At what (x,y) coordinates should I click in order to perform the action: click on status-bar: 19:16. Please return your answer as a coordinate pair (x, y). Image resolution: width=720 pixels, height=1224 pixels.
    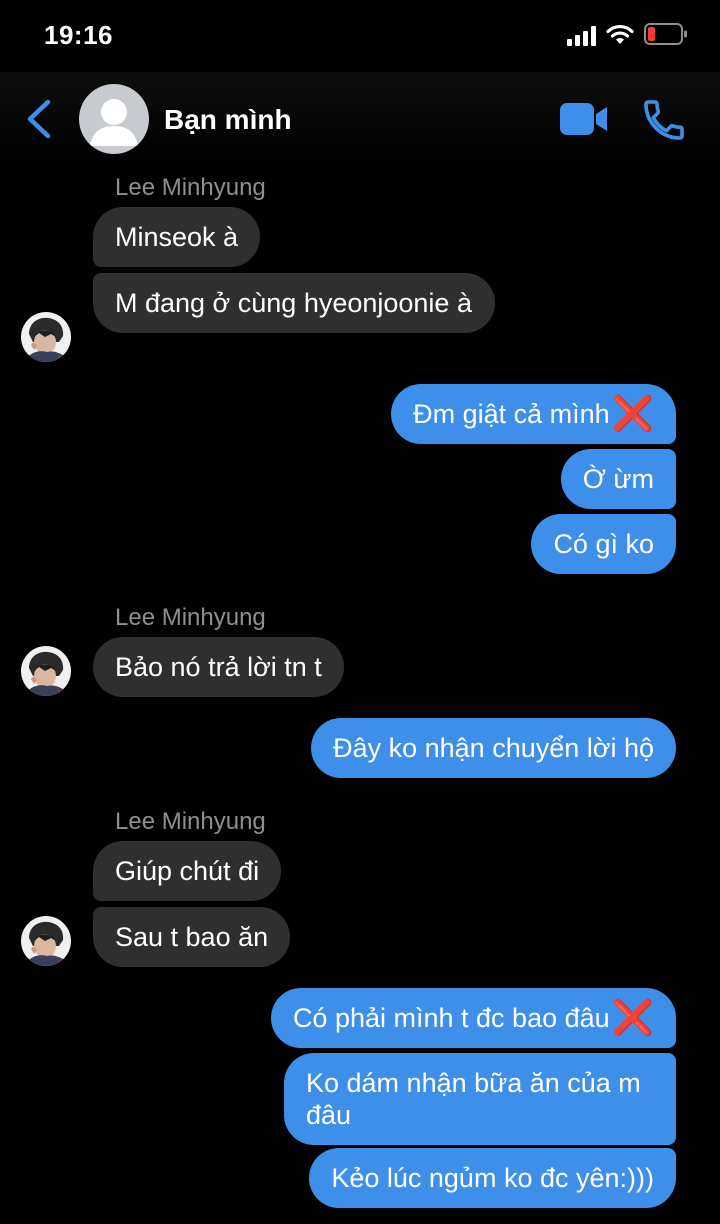
    Looking at the image, I should click on (360, 36).